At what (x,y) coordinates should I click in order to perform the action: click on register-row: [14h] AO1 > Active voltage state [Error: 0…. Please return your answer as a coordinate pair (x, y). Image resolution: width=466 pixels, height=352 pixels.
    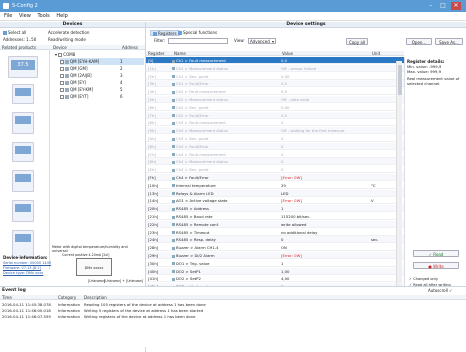
    Looking at the image, I should click on (275, 201).